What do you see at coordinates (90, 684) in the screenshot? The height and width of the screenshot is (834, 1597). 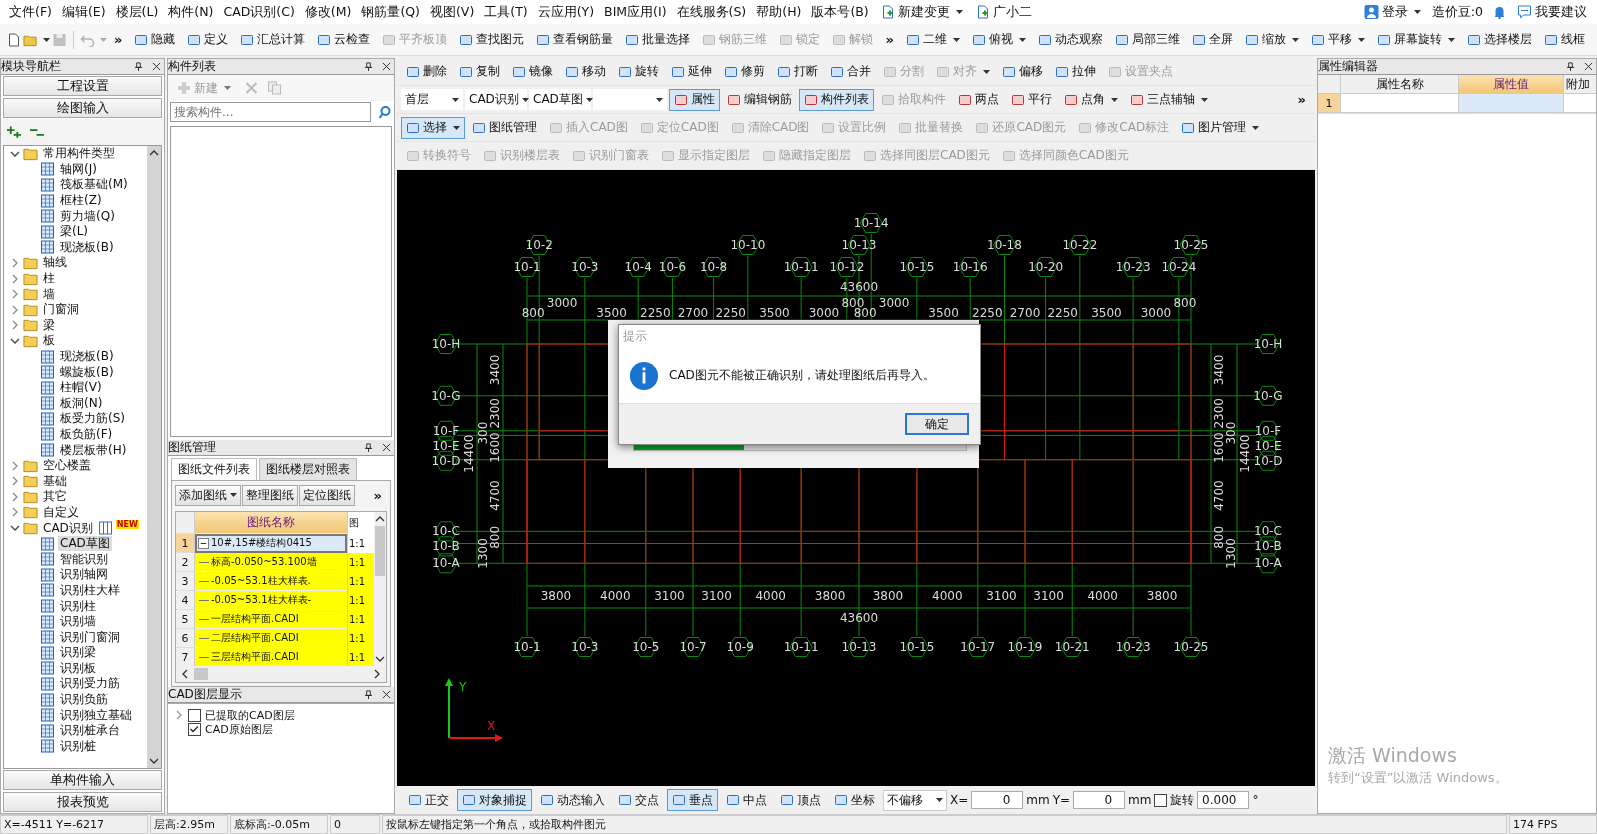 I see `tree-item: 识别受力筋` at bounding box center [90, 684].